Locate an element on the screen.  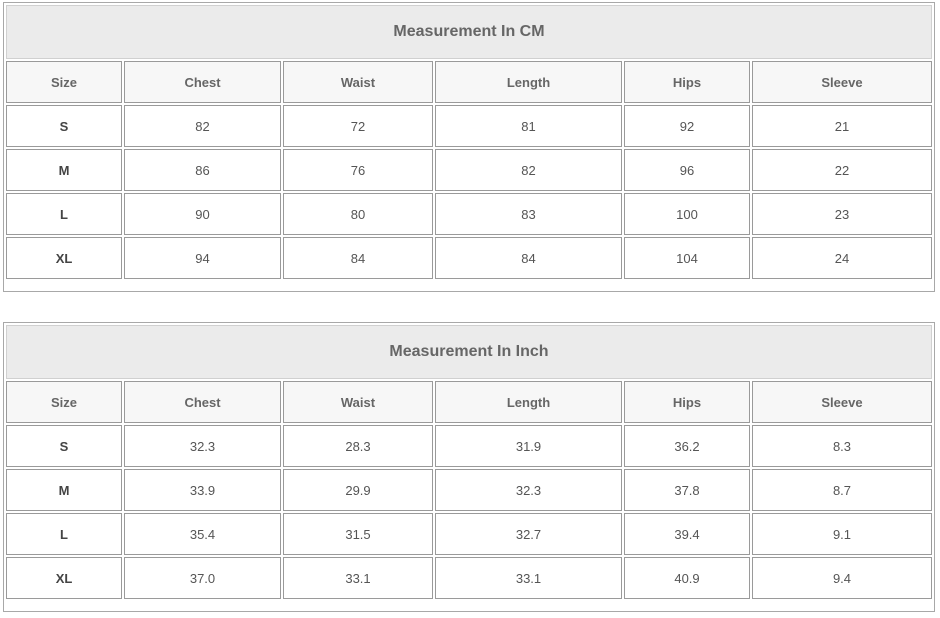
chest-cell: 94 is located at coordinates (202, 258).